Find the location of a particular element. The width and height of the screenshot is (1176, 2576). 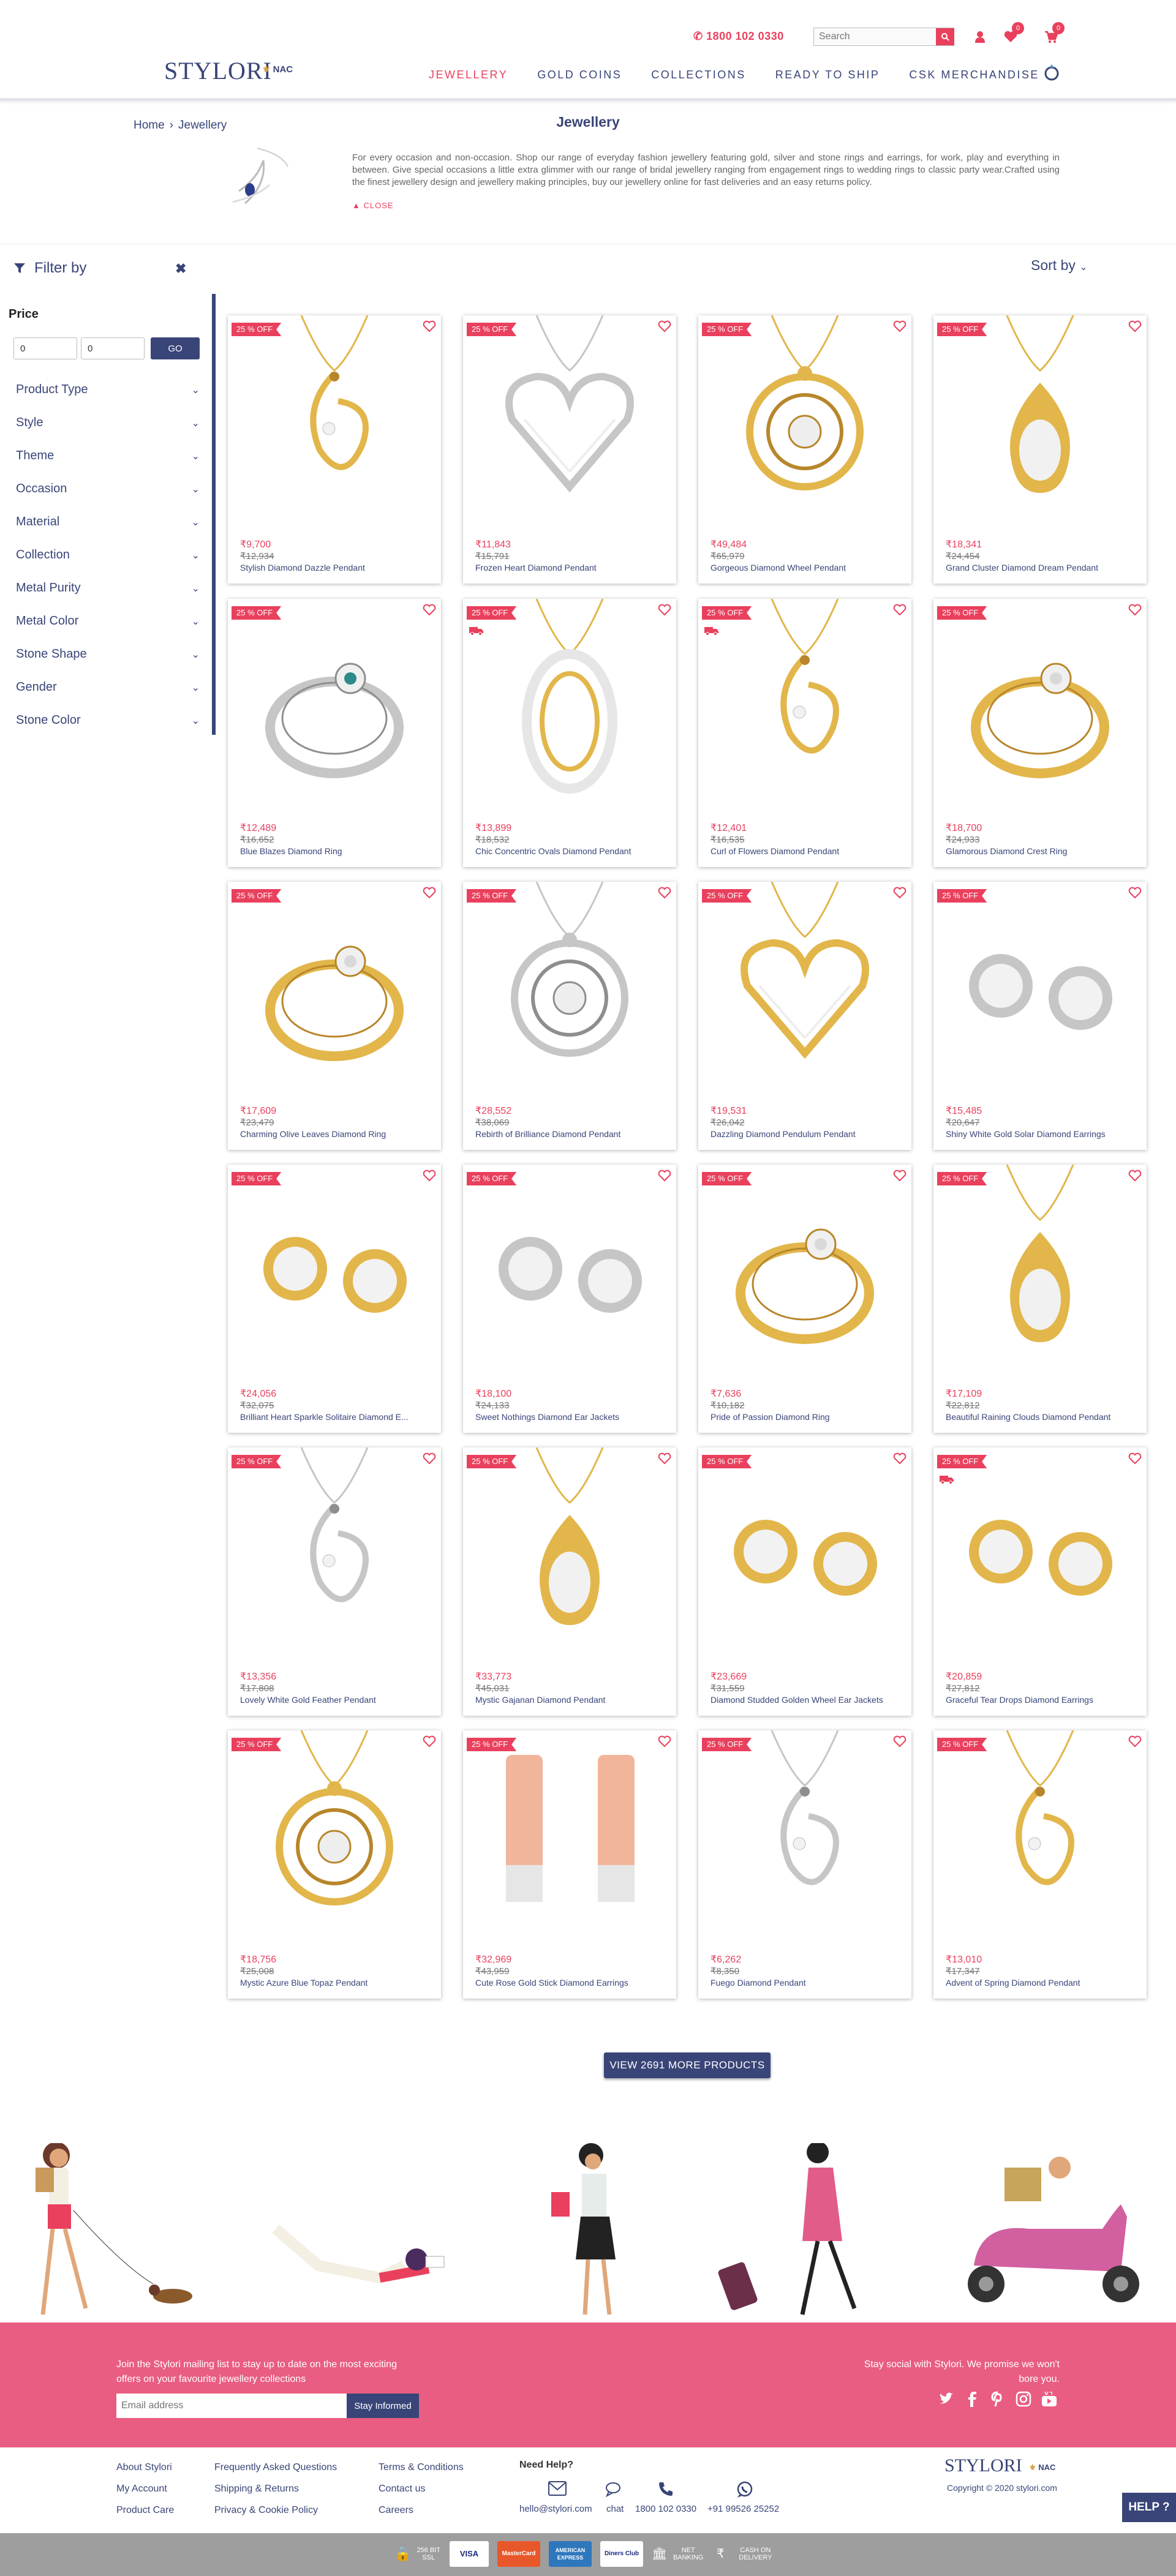

cart-button: 0 is located at coordinates (1053, 34).